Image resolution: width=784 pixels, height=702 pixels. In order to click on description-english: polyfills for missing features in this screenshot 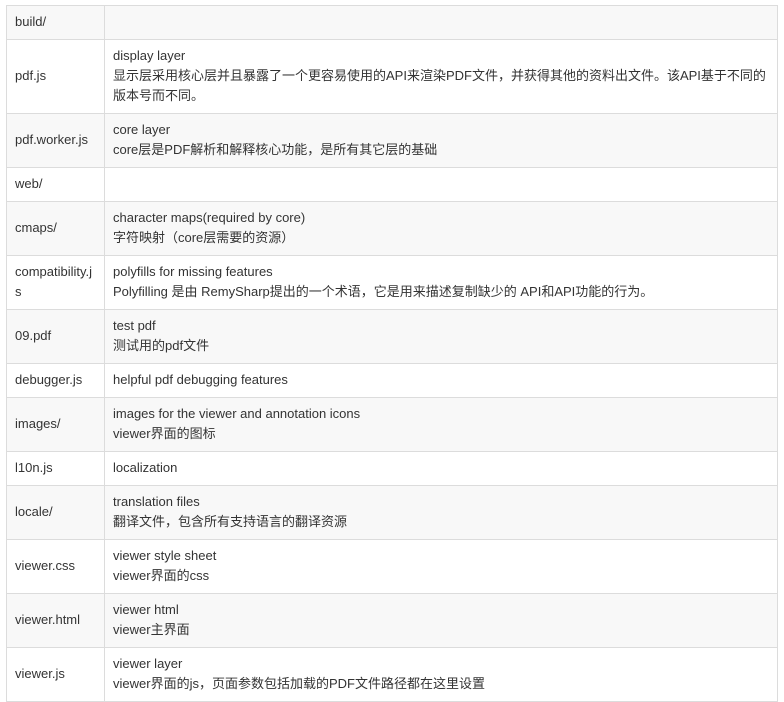, I will do `click(193, 271)`.